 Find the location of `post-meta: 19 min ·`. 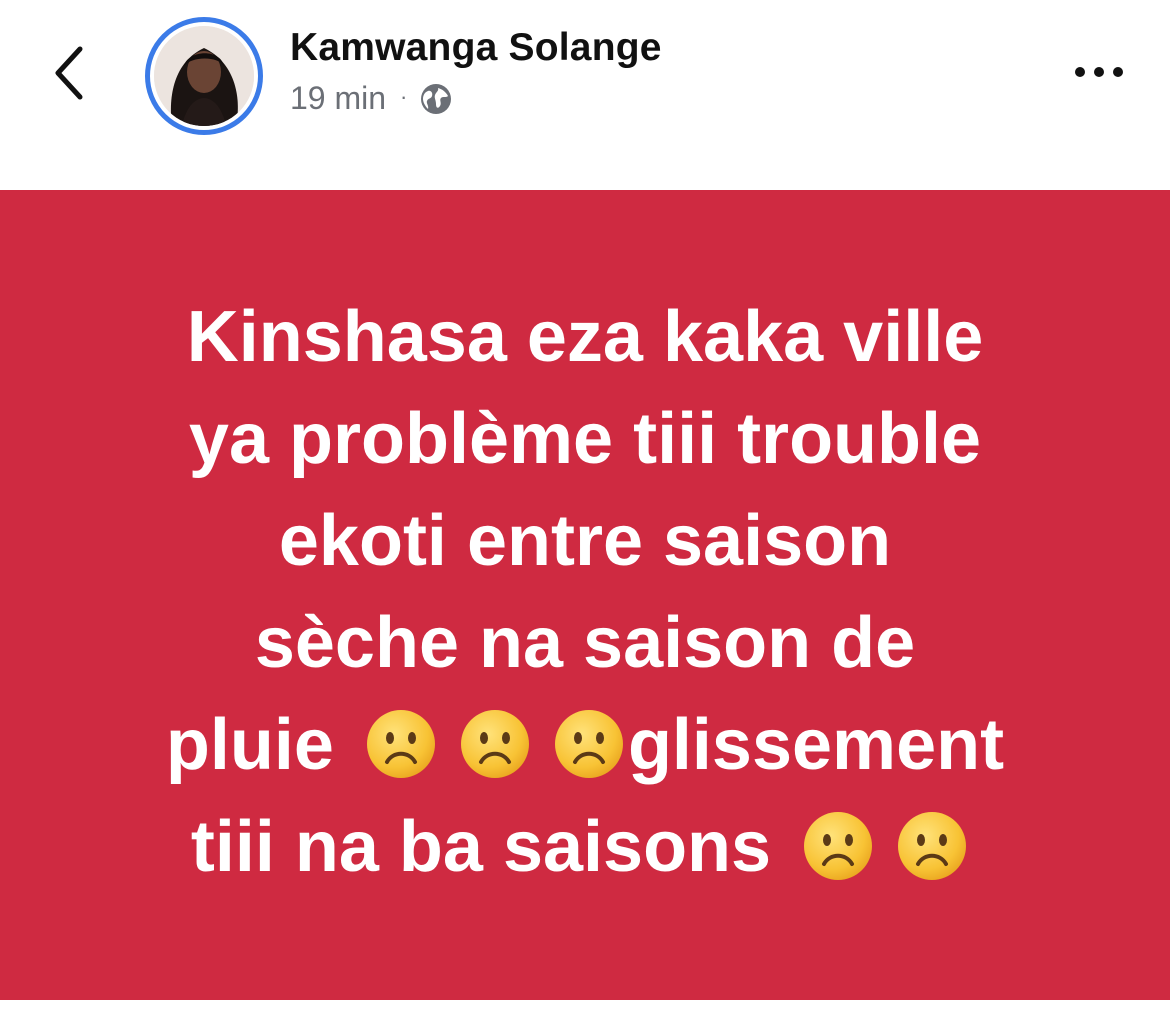

post-meta: 19 min · is located at coordinates (371, 98).